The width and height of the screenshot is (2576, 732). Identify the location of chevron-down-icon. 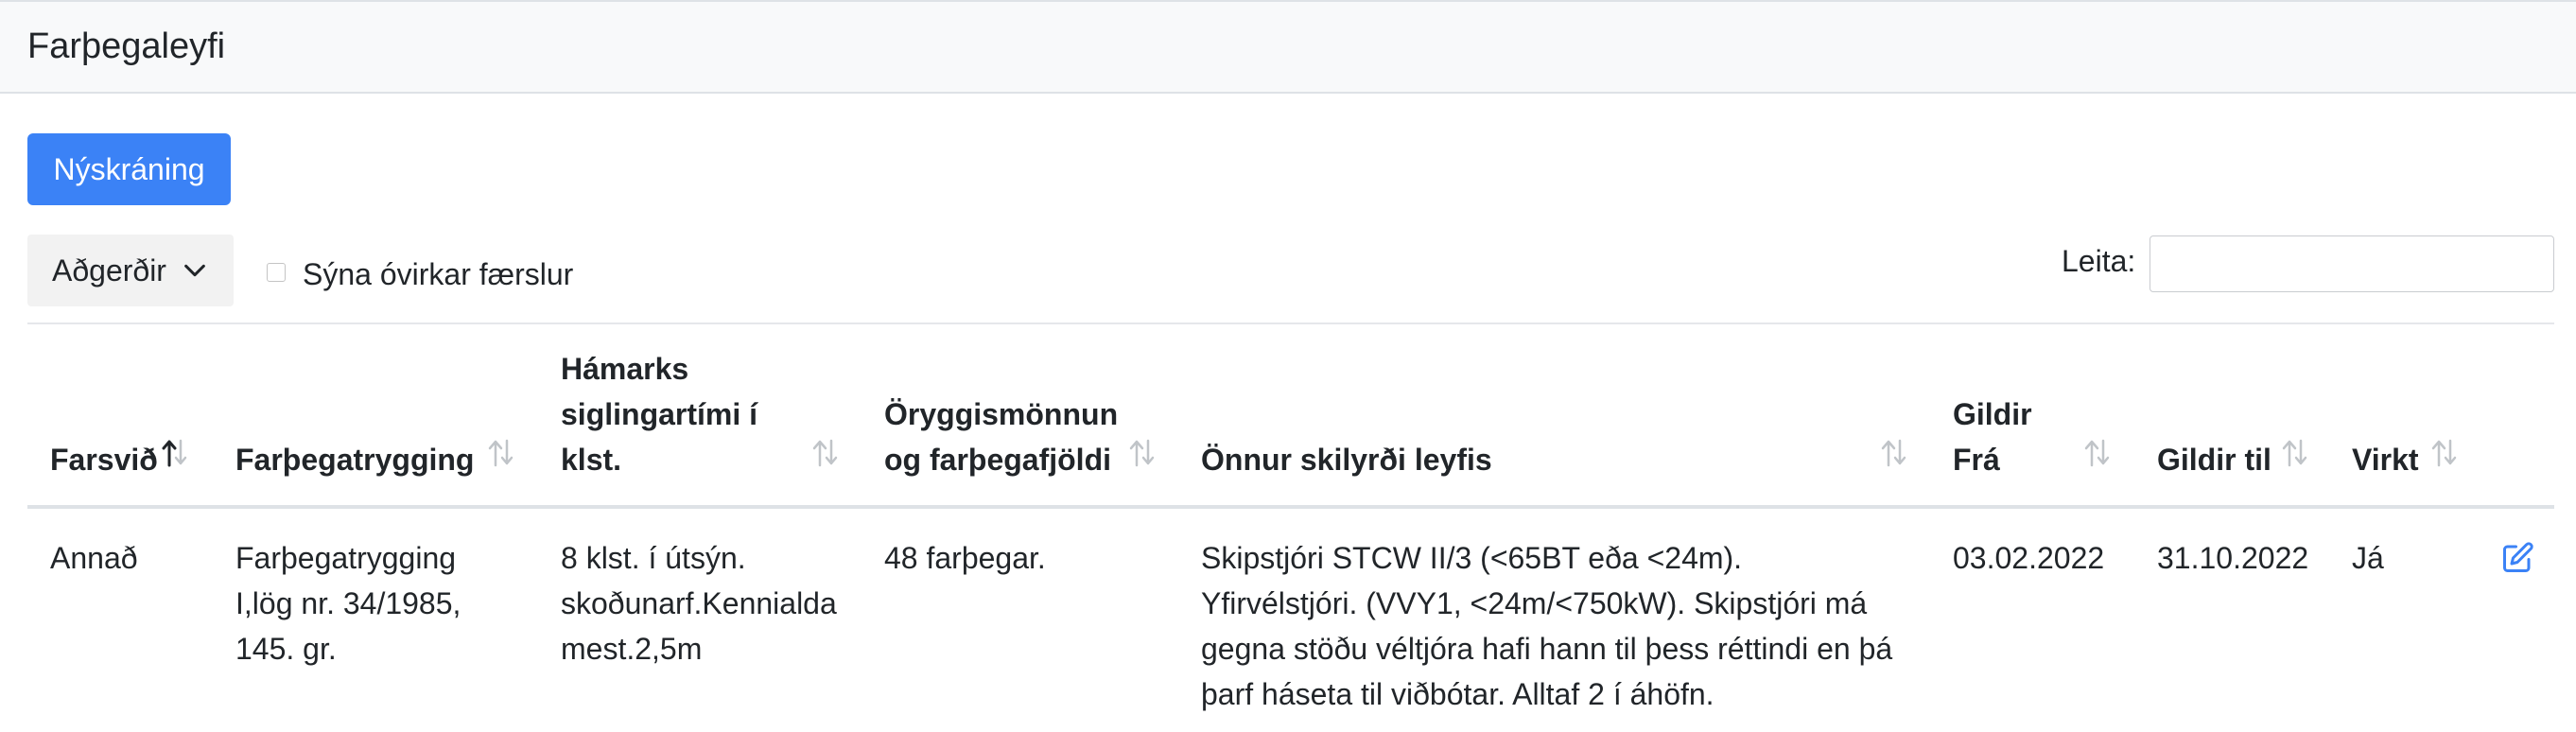
(194, 270).